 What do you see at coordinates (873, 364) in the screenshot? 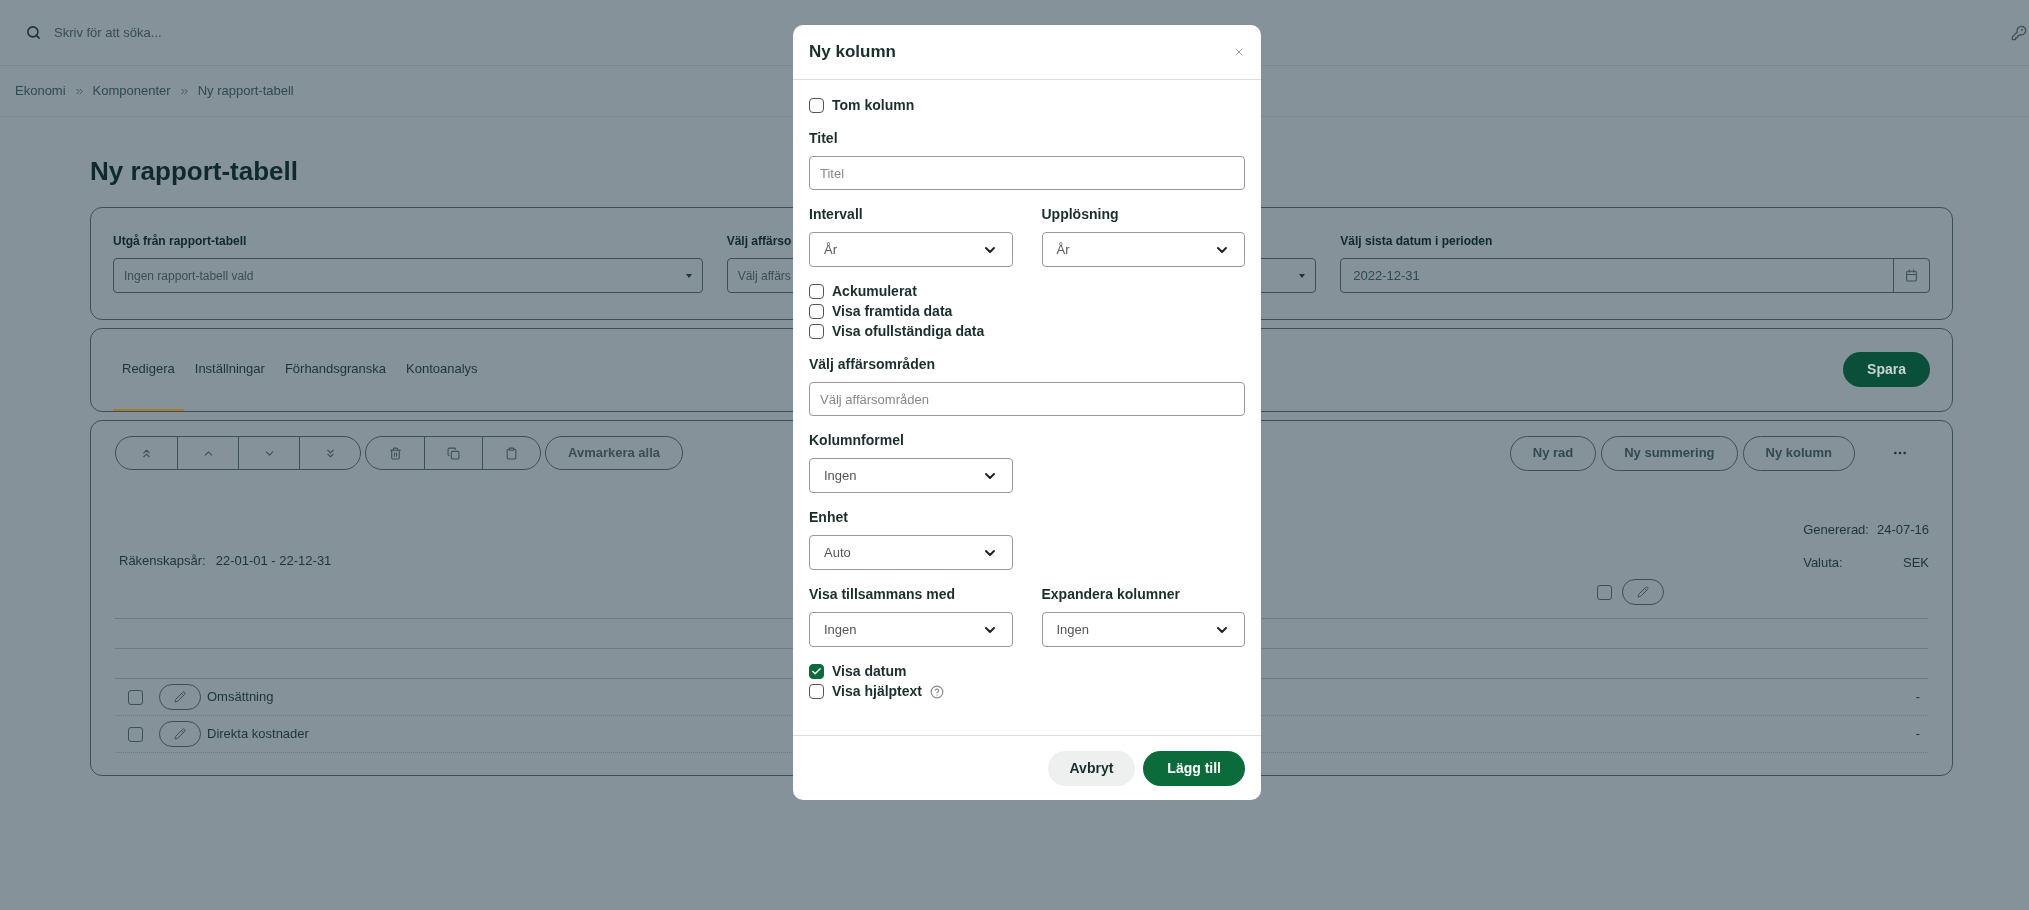
I see `field-label: Välj affärsområden` at bounding box center [873, 364].